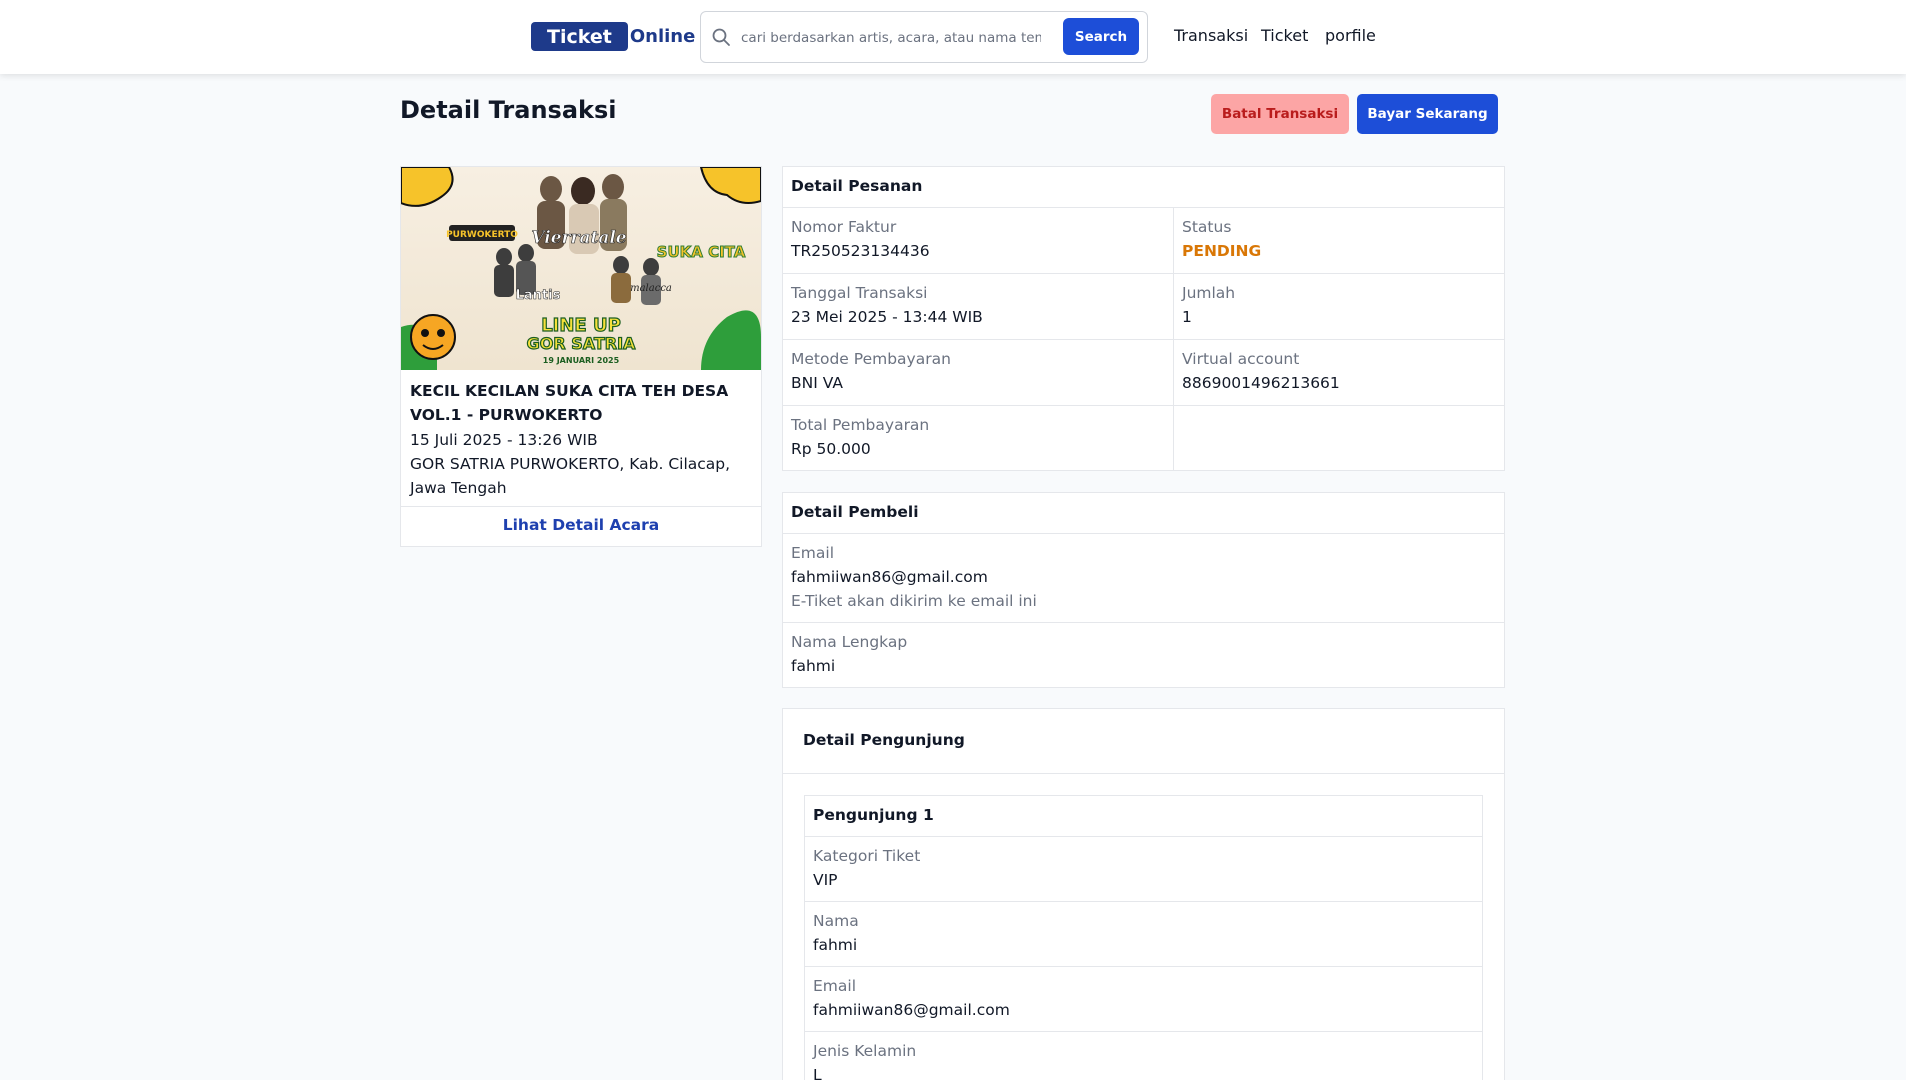 Image resolution: width=1906 pixels, height=1080 pixels. What do you see at coordinates (1261, 383) in the screenshot?
I see `virtual-account-value: 8869001496213661` at bounding box center [1261, 383].